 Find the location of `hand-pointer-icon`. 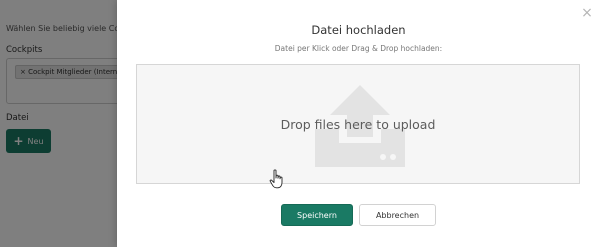

hand-pointer-icon is located at coordinates (276, 179).